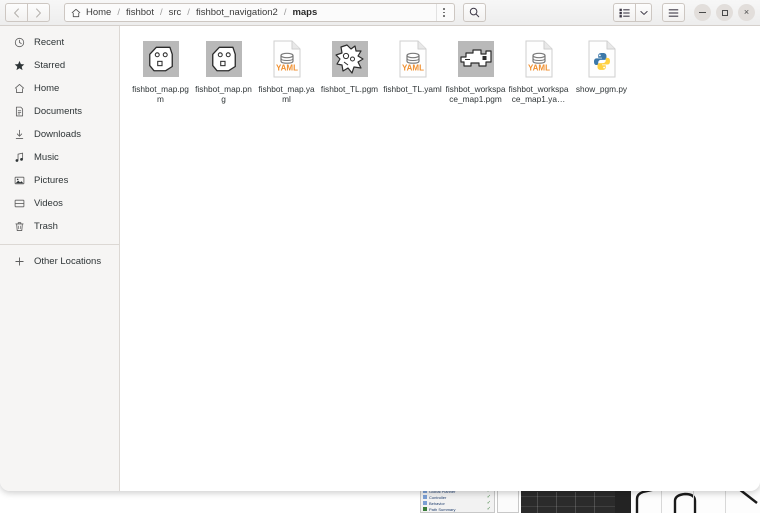  I want to click on list-view-icon, so click(624, 12).